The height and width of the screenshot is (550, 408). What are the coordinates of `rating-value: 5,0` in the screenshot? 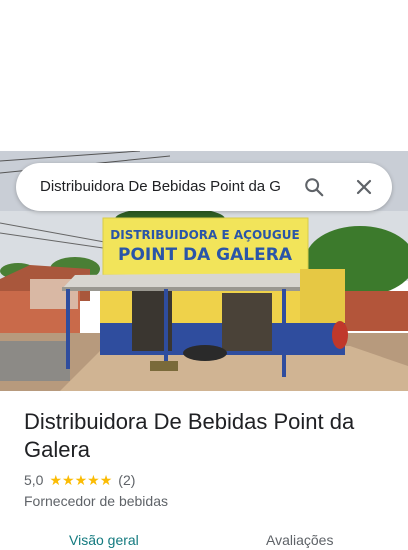 It's located at (34, 480).